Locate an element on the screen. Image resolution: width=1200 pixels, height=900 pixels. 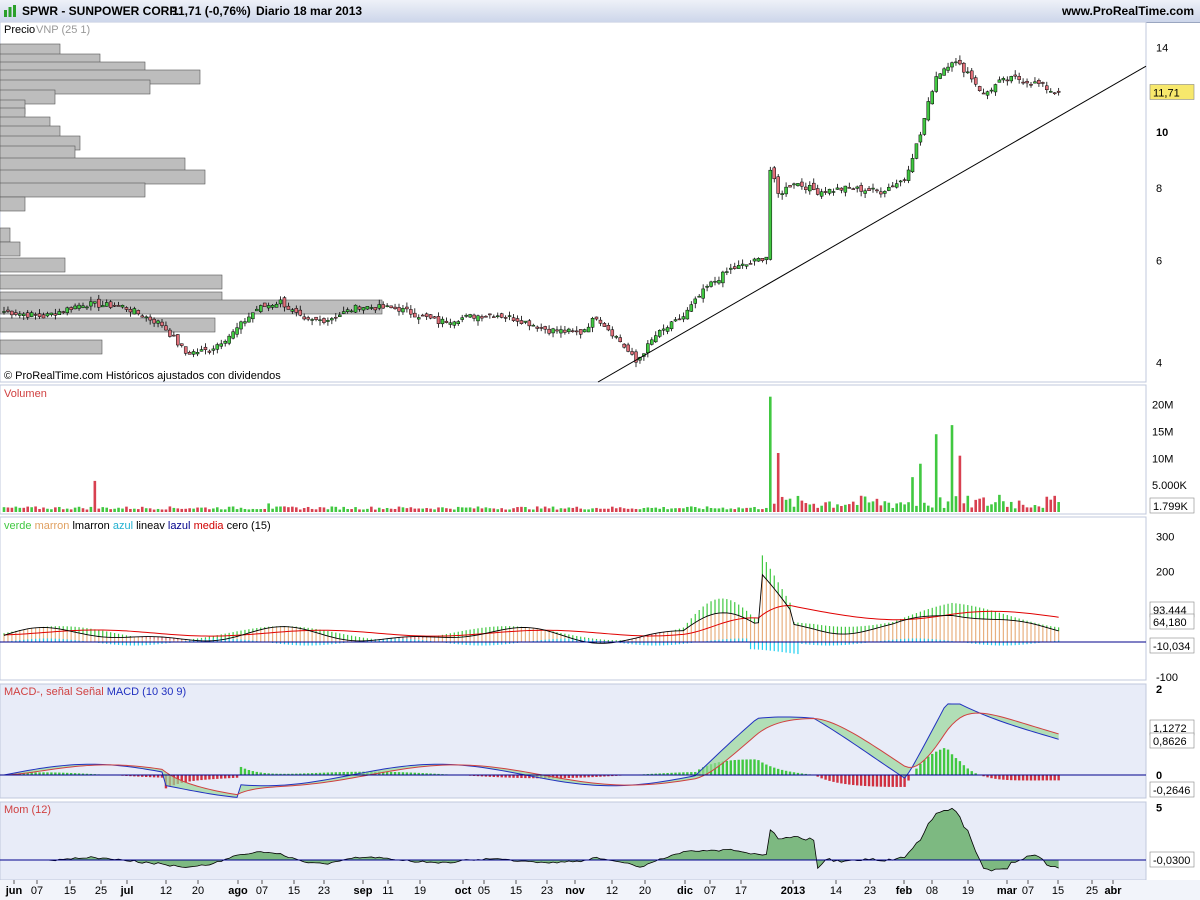
macd-last-3: -0,2646 is located at coordinates (1171, 791).